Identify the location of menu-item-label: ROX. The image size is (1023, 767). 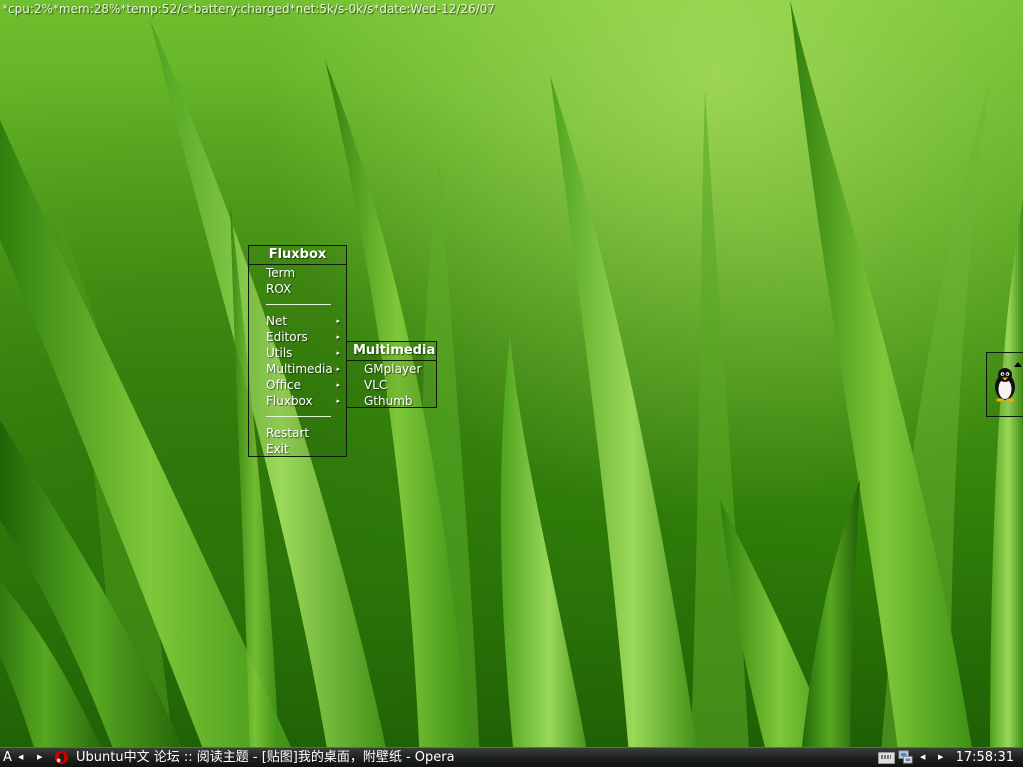
(279, 289).